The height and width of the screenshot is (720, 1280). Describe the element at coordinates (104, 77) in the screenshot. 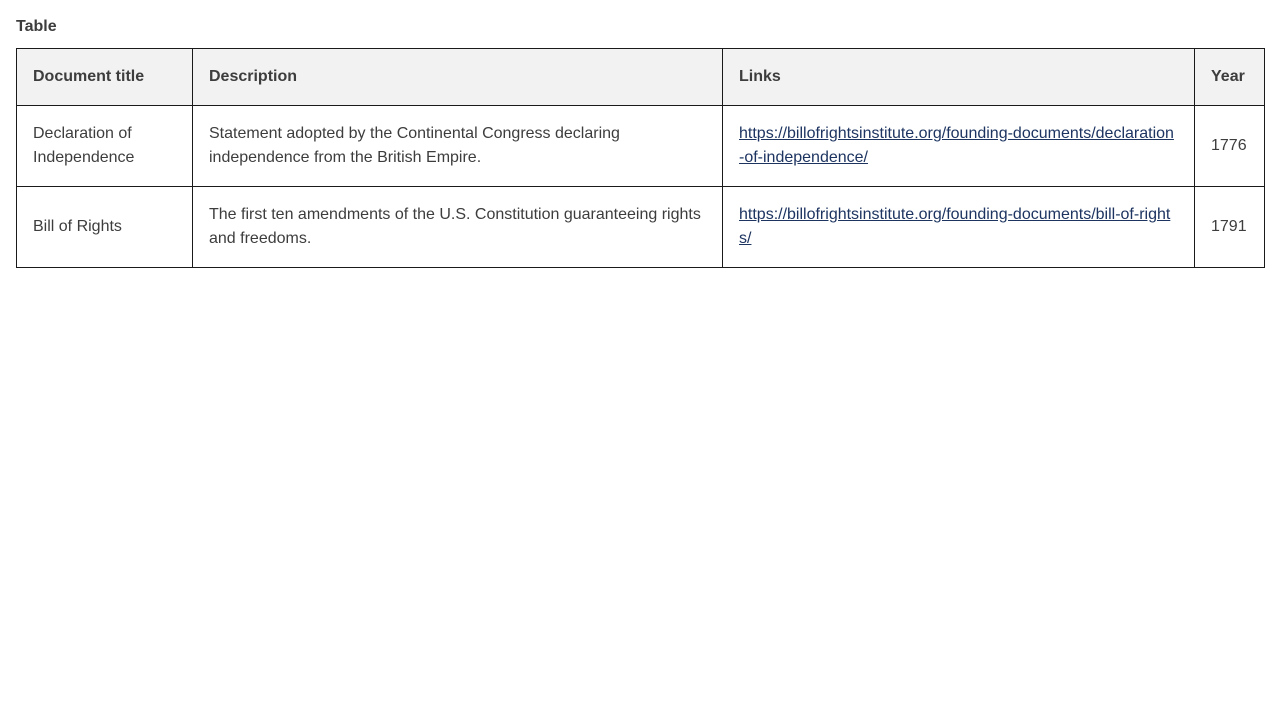

I see `header-document-title: Document title` at that location.